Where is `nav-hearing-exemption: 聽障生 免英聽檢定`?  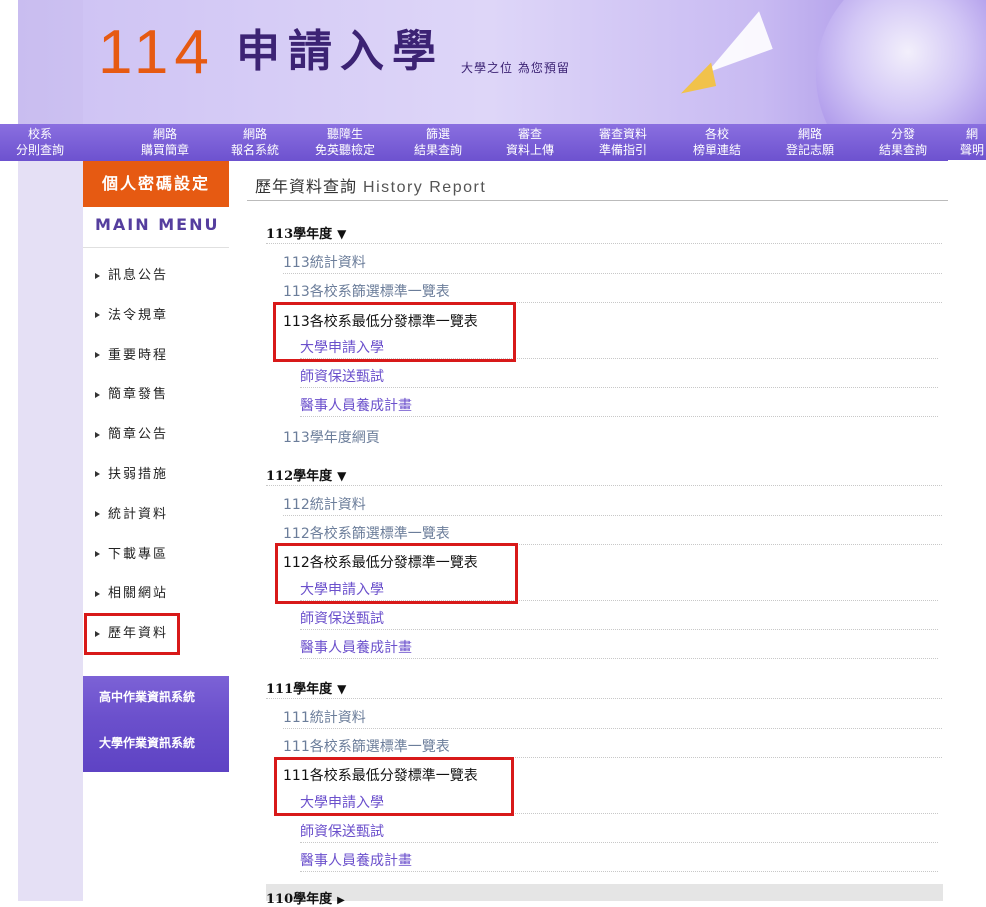
nav-hearing-exemption: 聽障生 免英聽檢定 is located at coordinates (345, 143).